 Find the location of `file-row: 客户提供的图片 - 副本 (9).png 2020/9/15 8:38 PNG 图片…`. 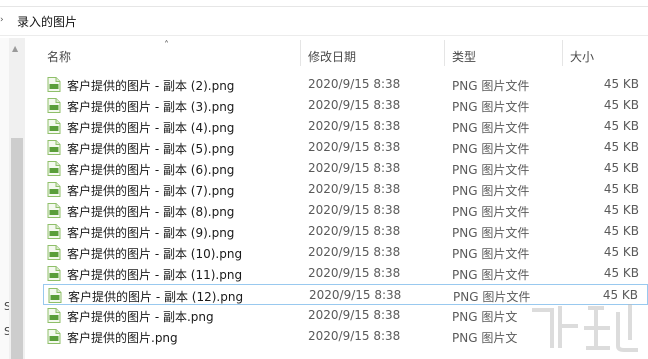

file-row: 客户提供的图片 - 副本 (9).png 2020/9/15 8:38 PNG 图片… is located at coordinates (345, 231).